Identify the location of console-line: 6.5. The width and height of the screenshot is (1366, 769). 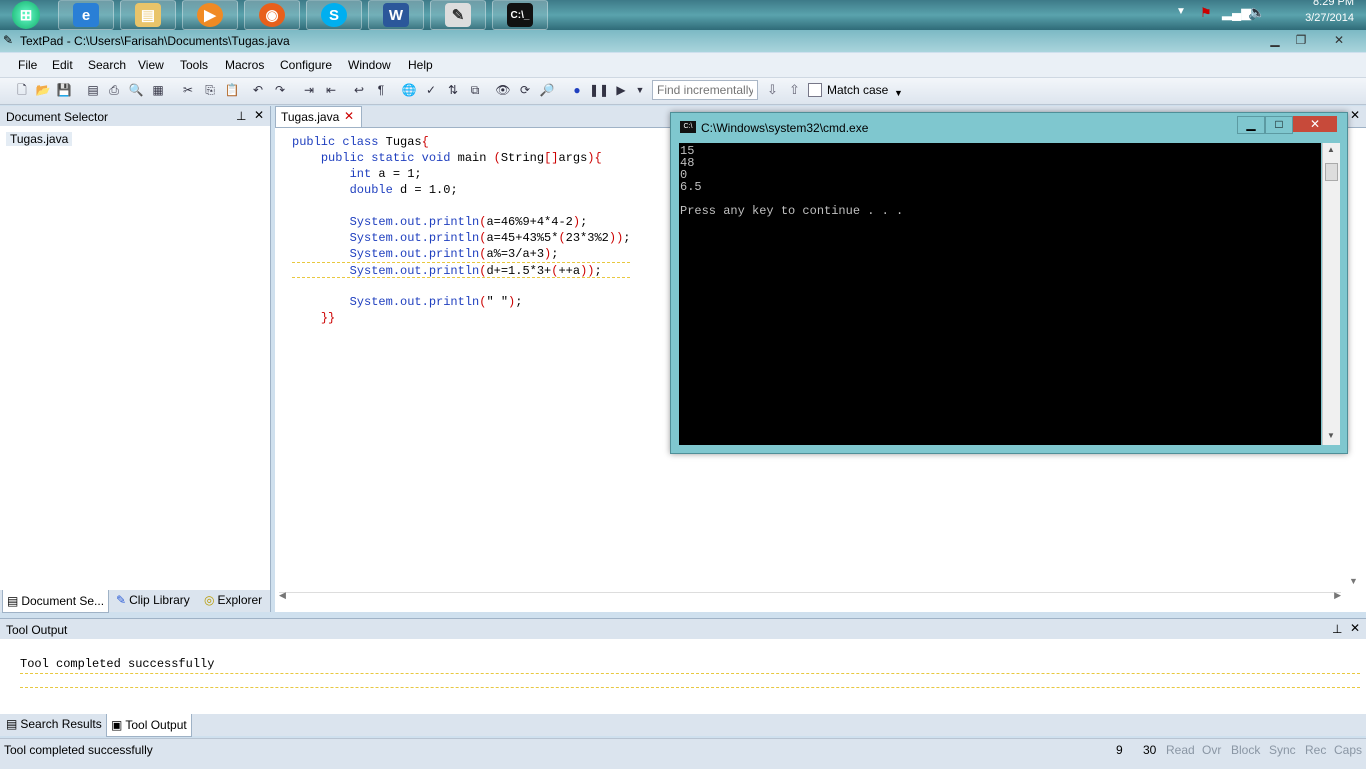
(691, 187).